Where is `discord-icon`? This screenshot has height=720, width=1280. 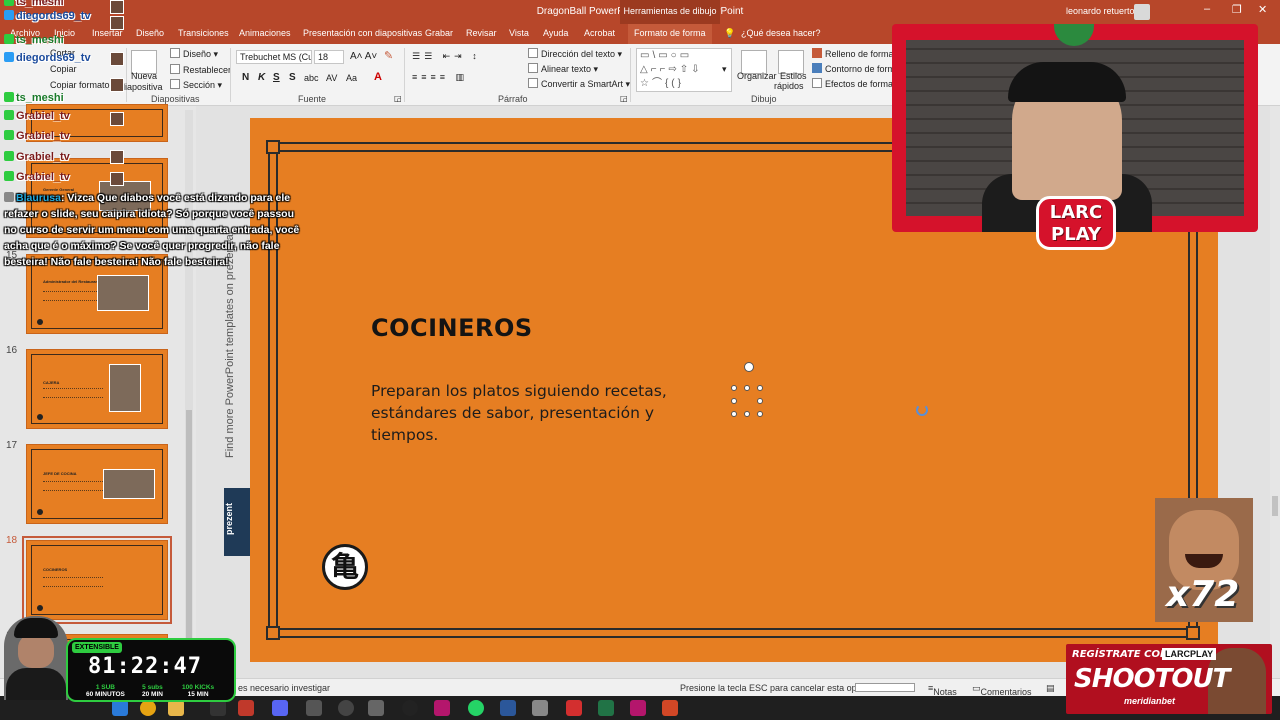 discord-icon is located at coordinates (280, 708).